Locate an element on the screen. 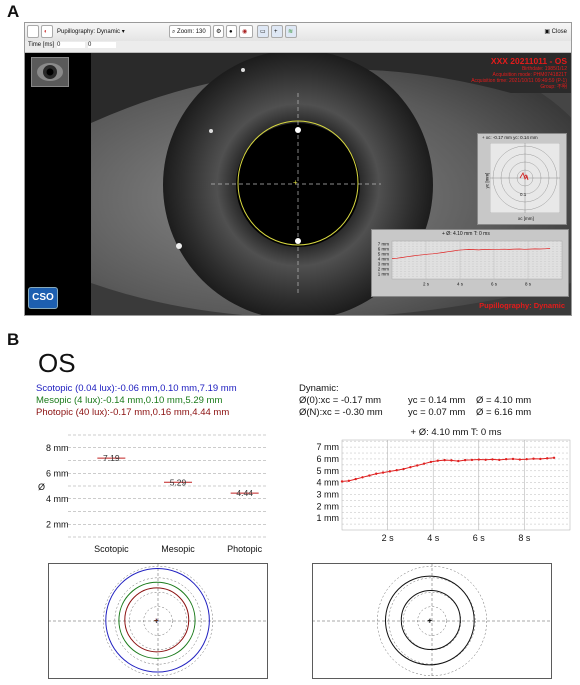 The image size is (580, 685). plot-area is located at coordinates (477, 260).